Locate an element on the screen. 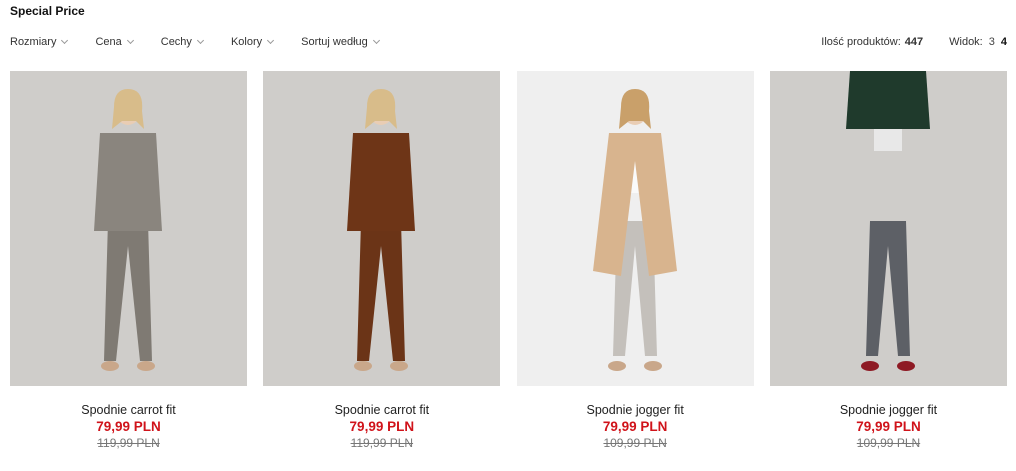 The width and height of the screenshot is (1016, 471). filter-sizes: Rozmiary is located at coordinates (39, 42).